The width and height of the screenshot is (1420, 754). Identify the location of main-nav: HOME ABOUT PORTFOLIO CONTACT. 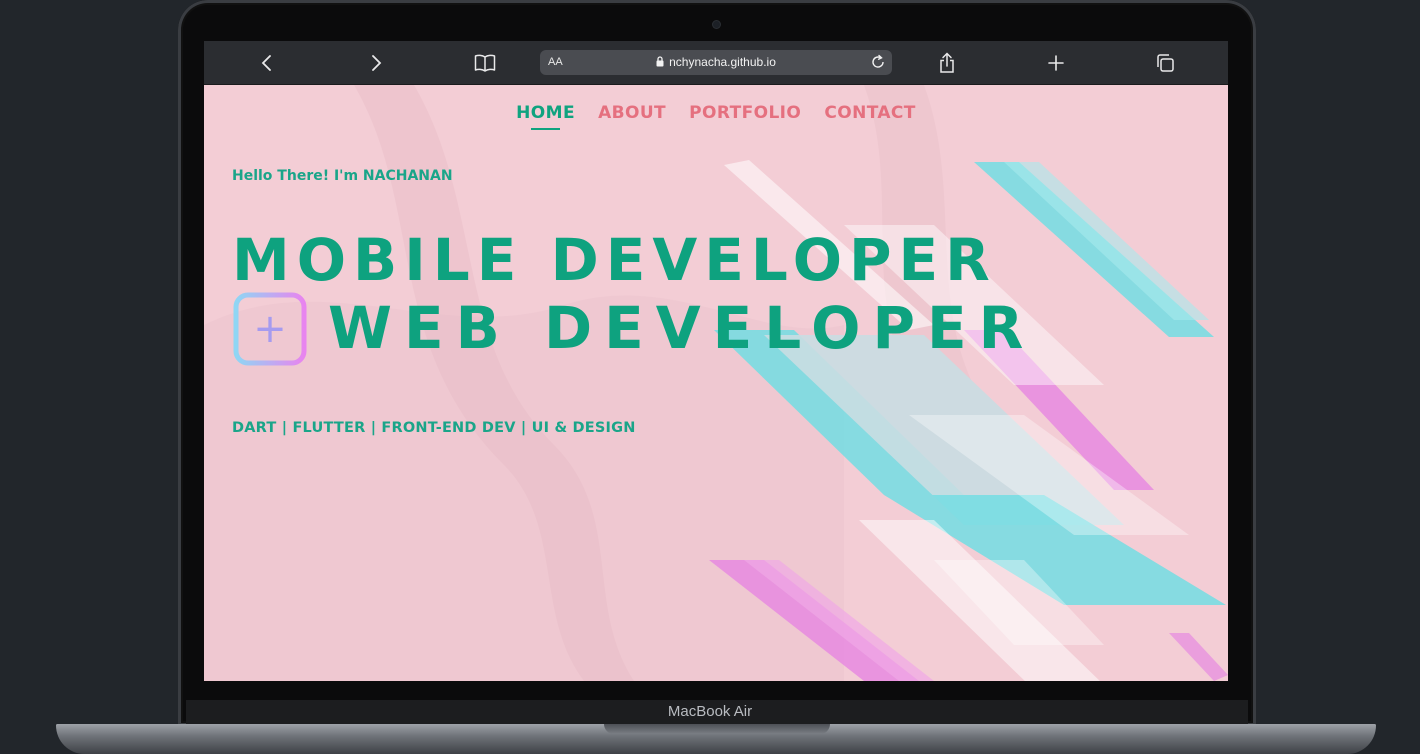
(716, 116).